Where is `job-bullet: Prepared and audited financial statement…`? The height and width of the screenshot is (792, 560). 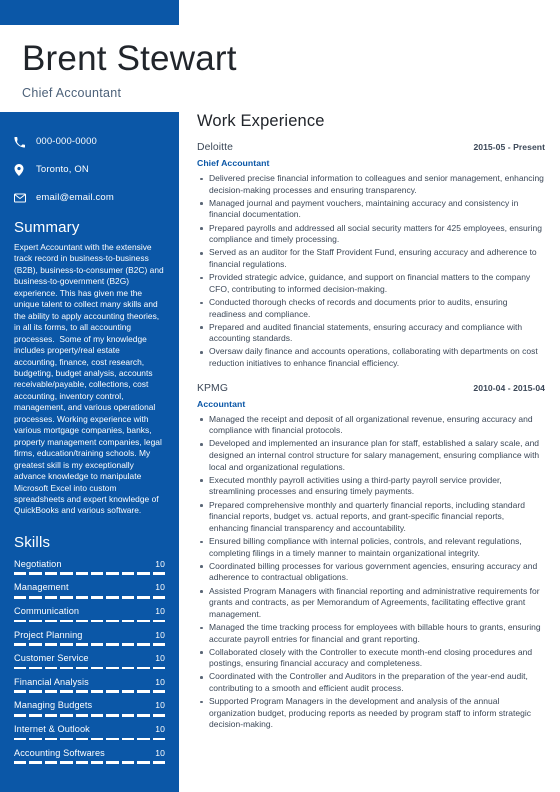 job-bullet: Prepared and audited financial statement… is located at coordinates (371, 333).